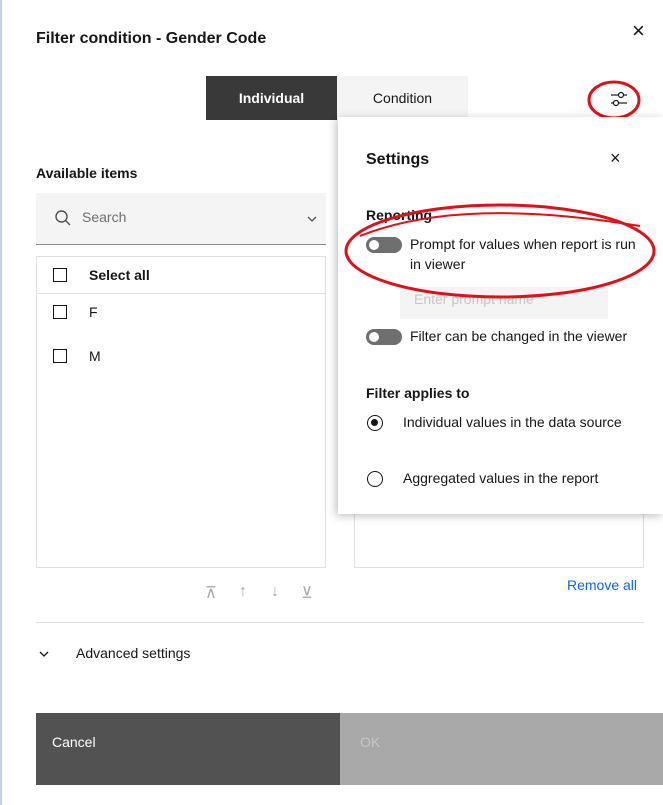 Image resolution: width=663 pixels, height=805 pixels. Describe the element at coordinates (398, 159) in the screenshot. I see `settings-title: Settings` at that location.